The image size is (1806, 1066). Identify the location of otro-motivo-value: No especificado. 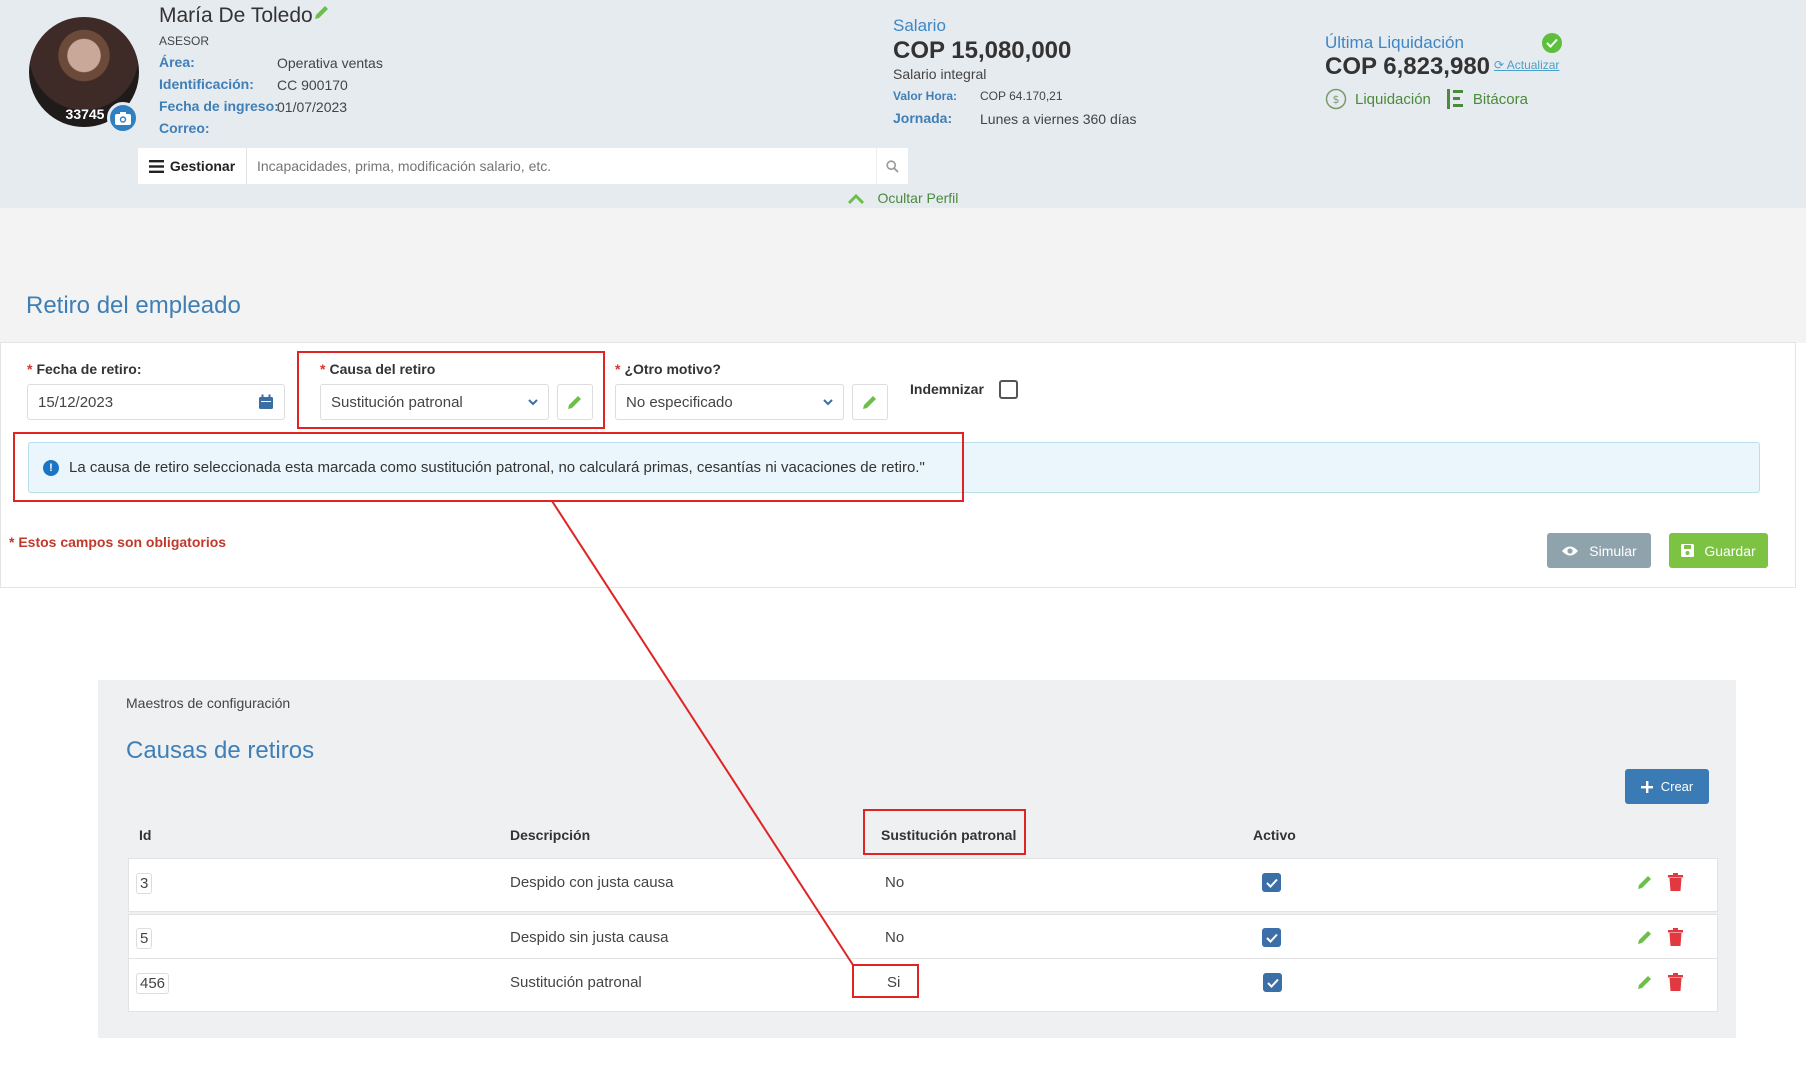
(679, 402).